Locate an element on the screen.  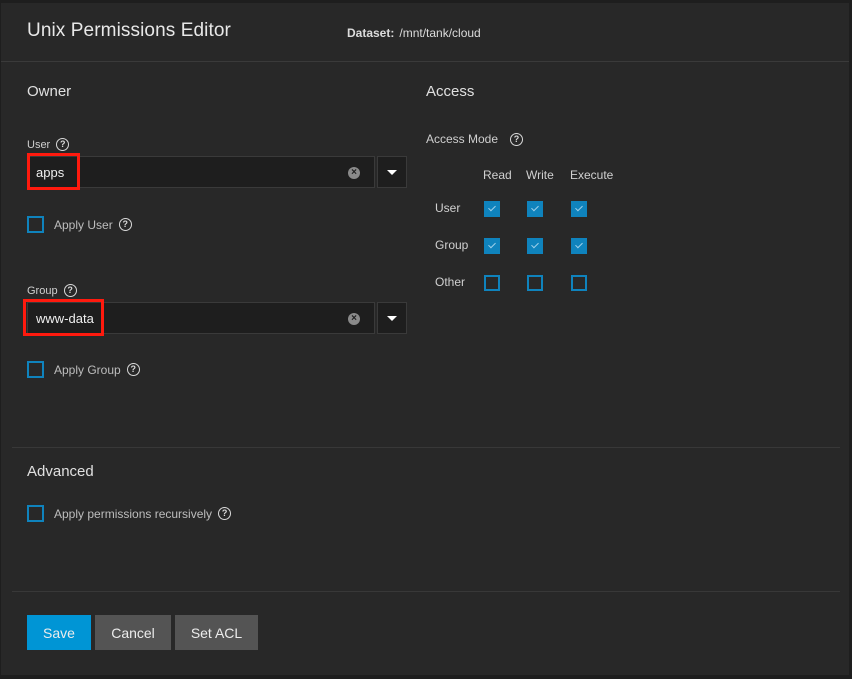
user-read-checkbox is located at coordinates (492, 209).